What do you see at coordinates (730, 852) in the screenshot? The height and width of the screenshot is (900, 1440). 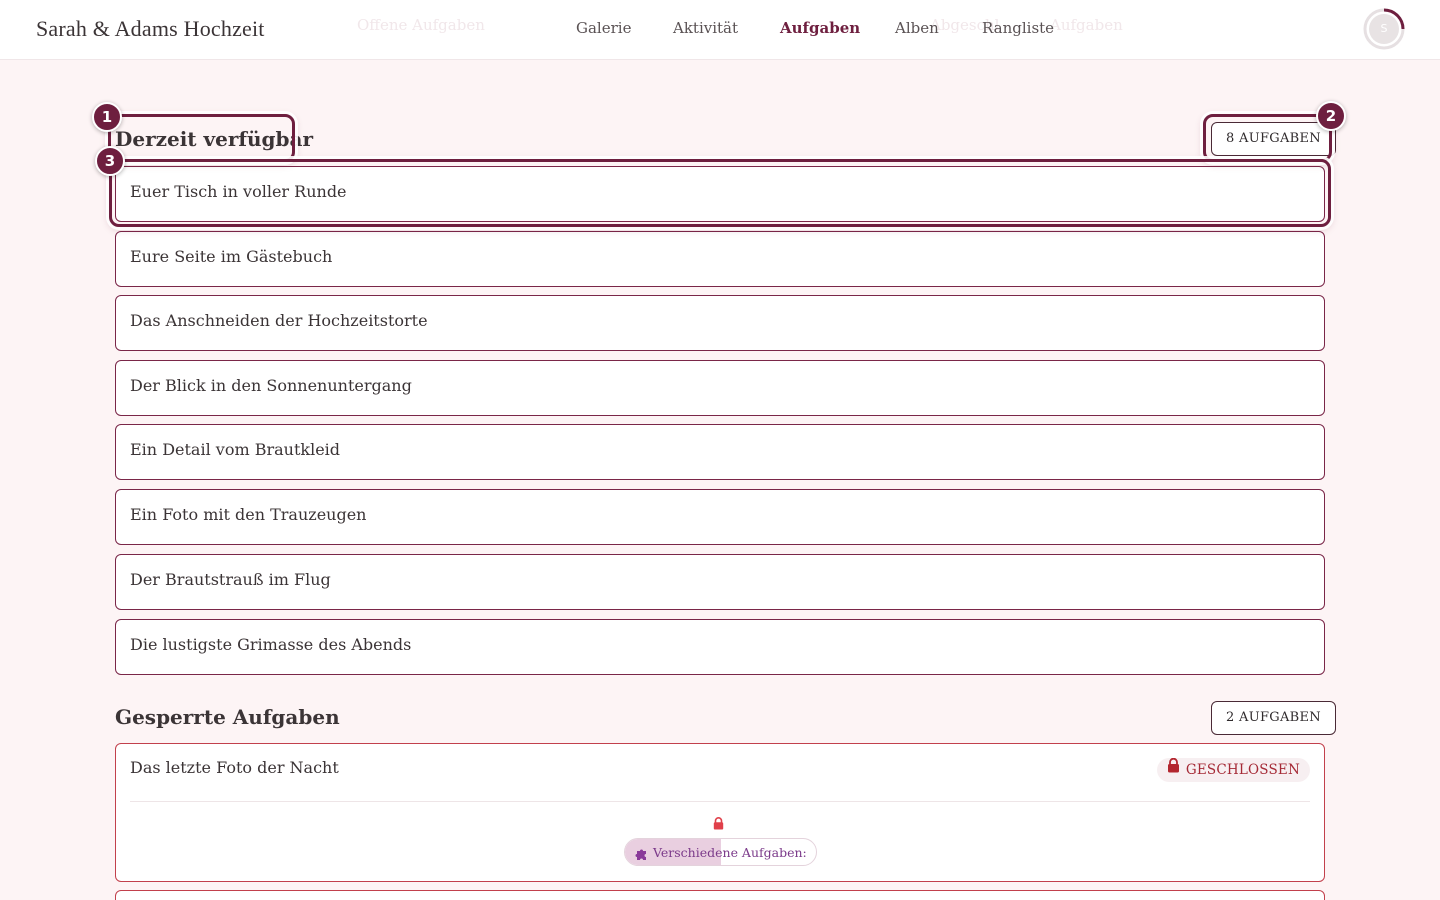 I see `requirement-progress-label: Verschiedene Aufgaben: 3/6` at bounding box center [730, 852].